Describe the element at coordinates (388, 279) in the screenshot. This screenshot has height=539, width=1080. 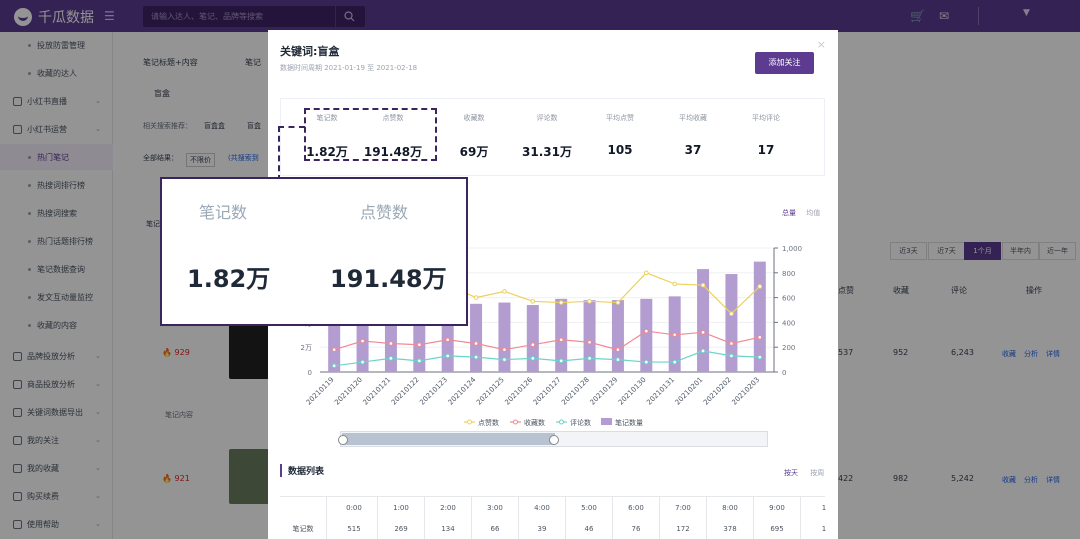
I see `zoom-likes-value: 191.48万` at that location.